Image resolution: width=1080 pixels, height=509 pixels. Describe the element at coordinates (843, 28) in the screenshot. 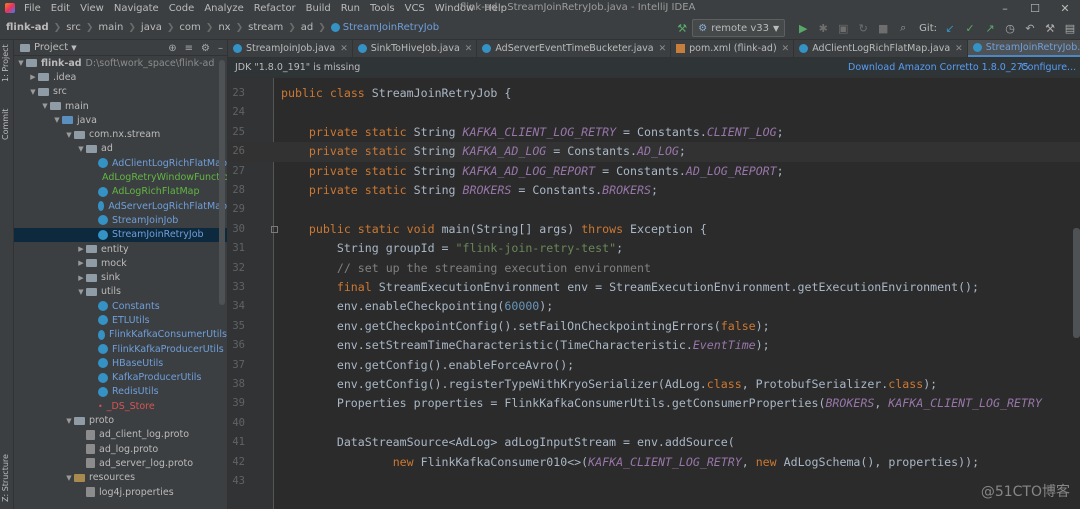

I see `coverage-icon: ▣` at that location.